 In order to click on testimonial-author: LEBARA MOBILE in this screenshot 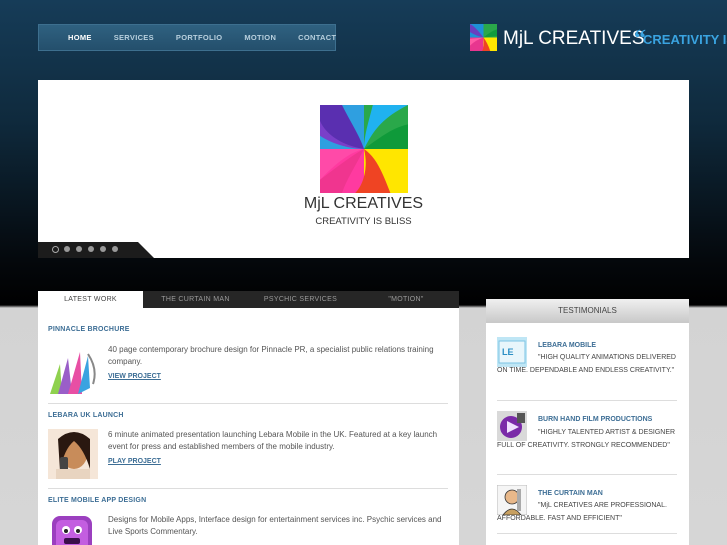, I will do `click(567, 345)`.